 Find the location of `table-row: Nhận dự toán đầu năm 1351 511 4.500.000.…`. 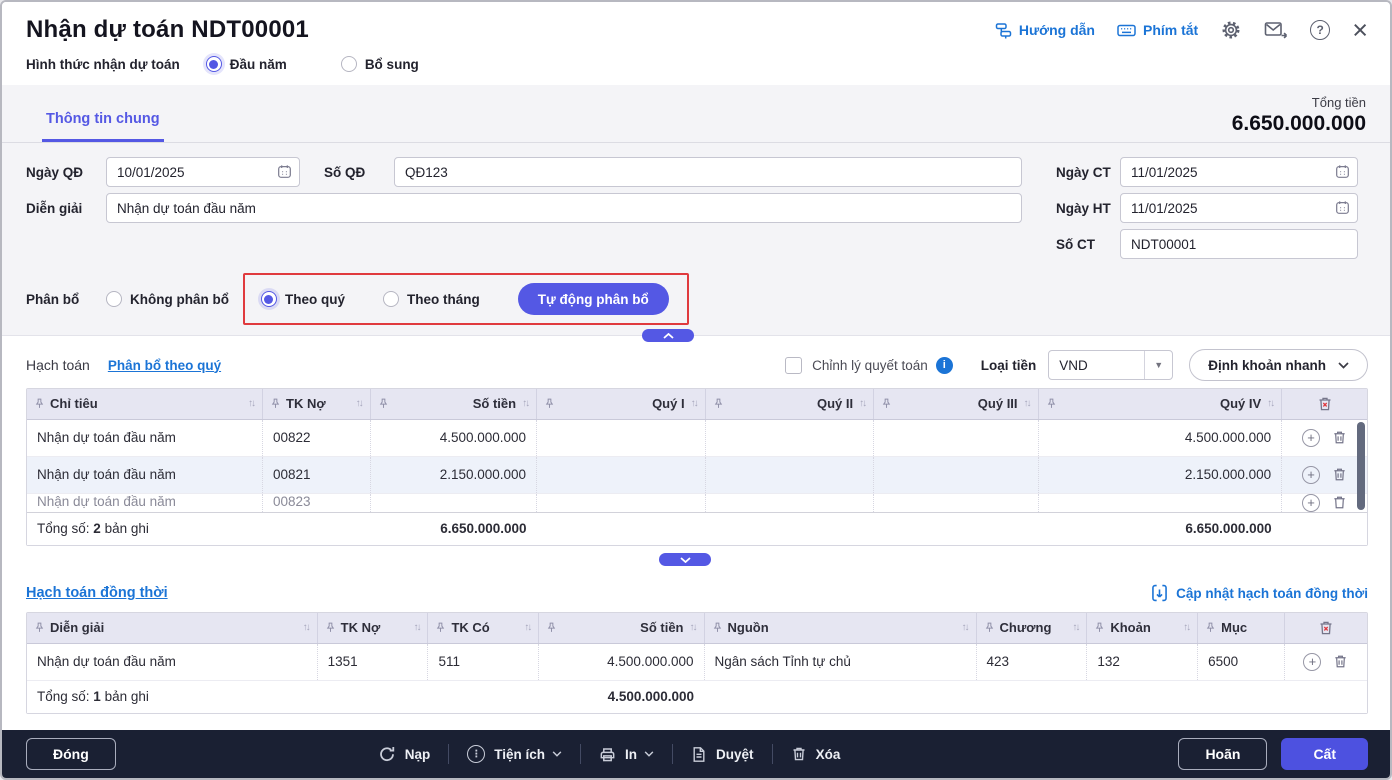

table-row: Nhận dự toán đầu năm 1351 511 4.500.000.… is located at coordinates (697, 662).